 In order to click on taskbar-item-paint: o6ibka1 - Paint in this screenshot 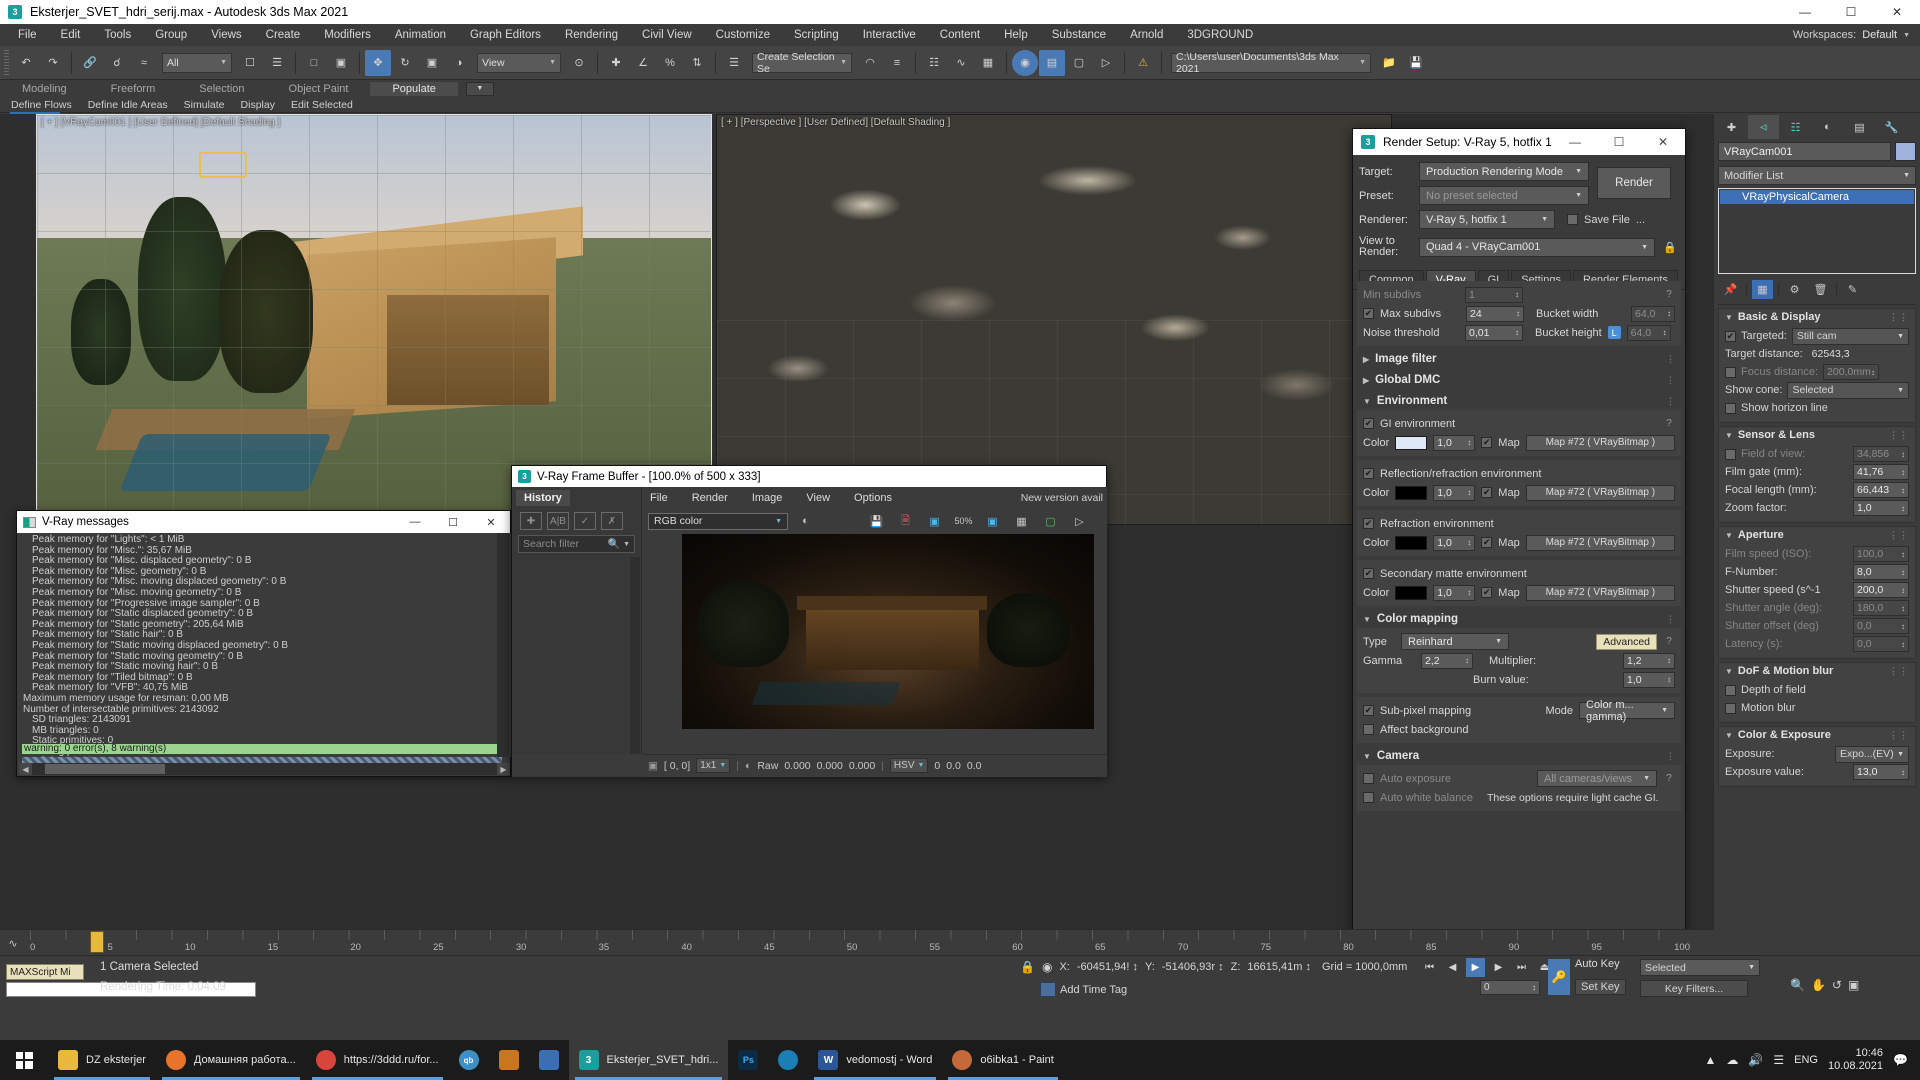, I will do `click(1002, 1060)`.